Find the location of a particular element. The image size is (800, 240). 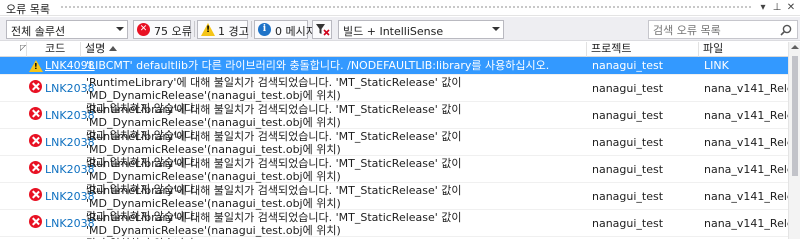

info-icon: i is located at coordinates (264, 29).